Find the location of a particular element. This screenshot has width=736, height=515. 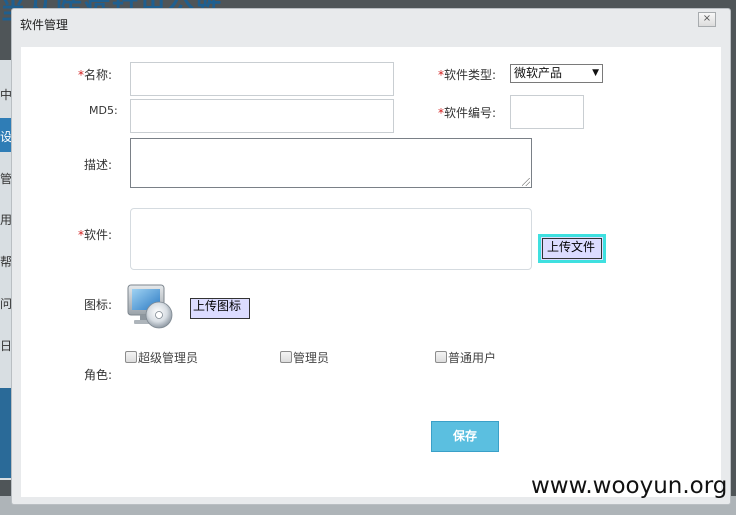

md5-input is located at coordinates (262, 116).